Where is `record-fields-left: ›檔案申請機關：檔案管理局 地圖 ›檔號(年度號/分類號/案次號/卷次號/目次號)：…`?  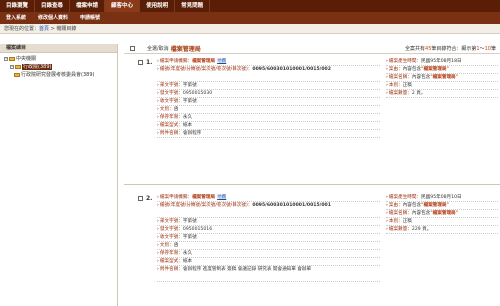 record-fields-left: ›檔案申請機關：檔案管理局 地圖 ›檔號(年度號/分類號/案次號/卷次號/目次號)：… is located at coordinates (268, 238).